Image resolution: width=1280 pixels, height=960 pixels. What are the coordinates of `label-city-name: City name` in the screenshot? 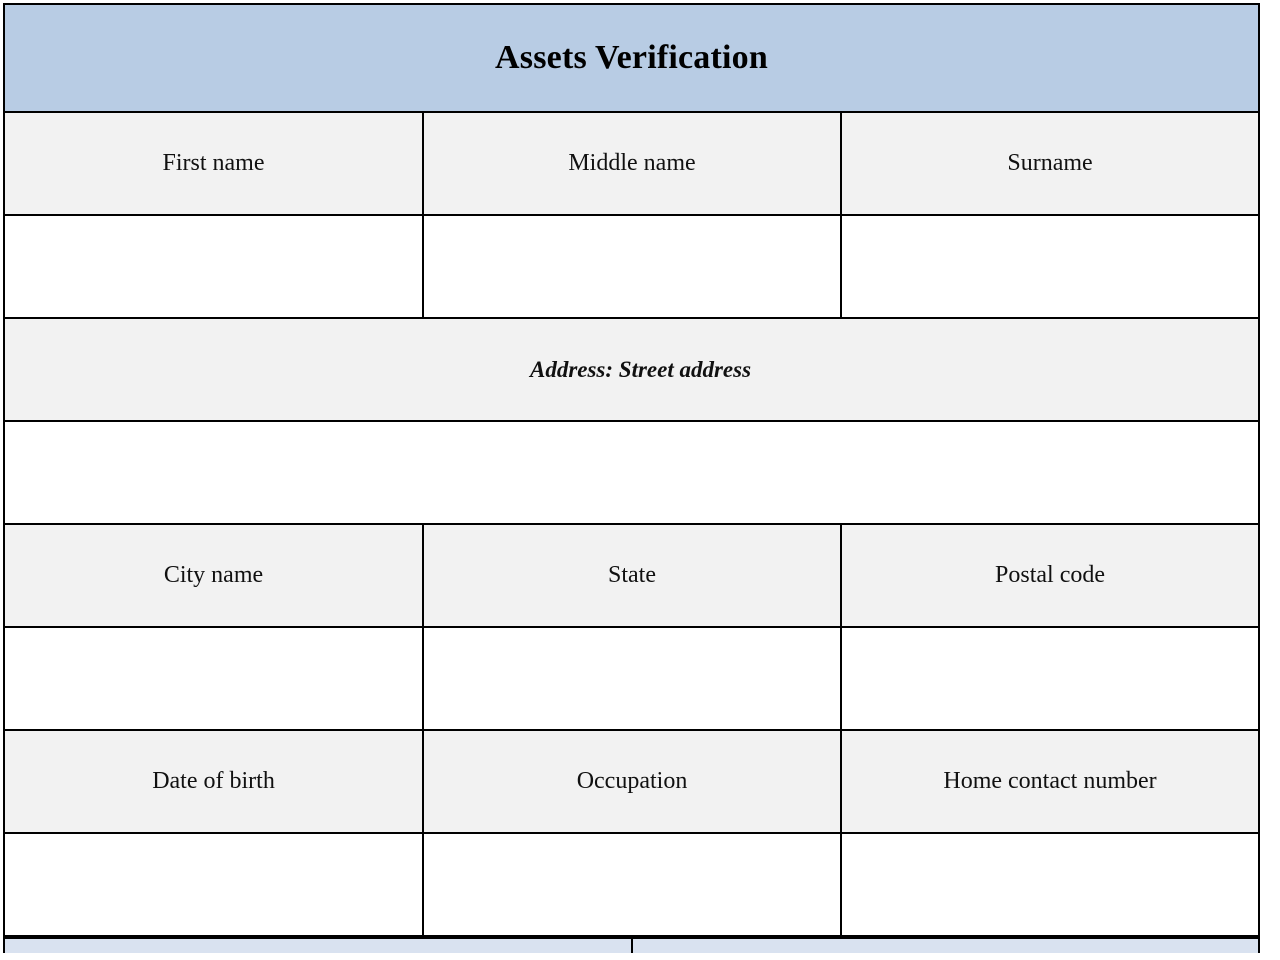 It's located at (213, 574).